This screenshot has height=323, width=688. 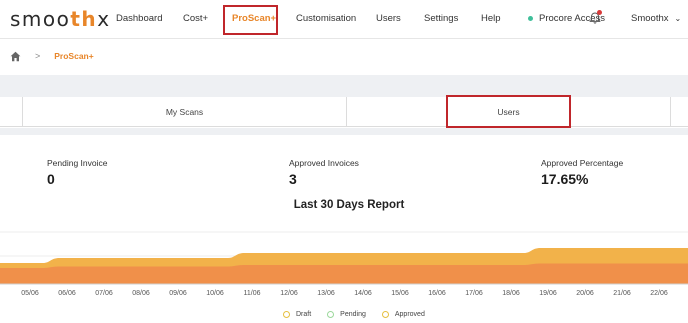 I want to click on proscan-highlight-box, so click(x=250, y=20).